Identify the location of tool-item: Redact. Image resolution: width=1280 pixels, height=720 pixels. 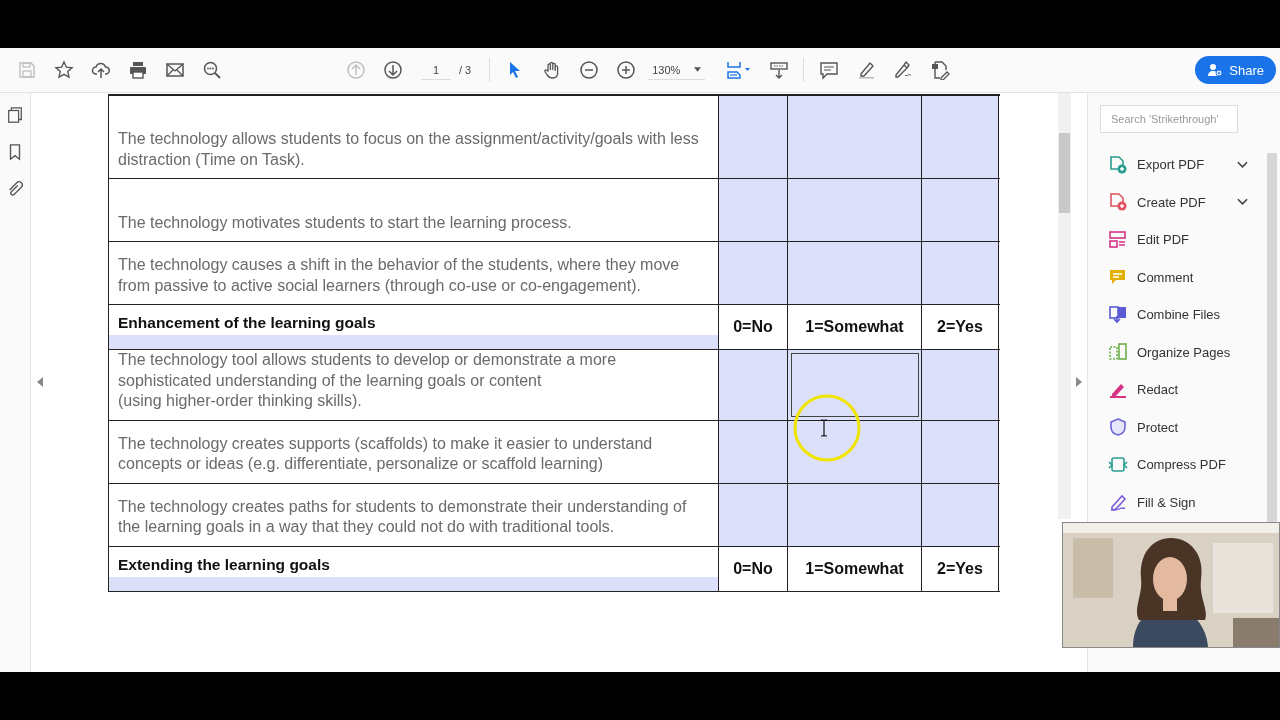
(1176, 390).